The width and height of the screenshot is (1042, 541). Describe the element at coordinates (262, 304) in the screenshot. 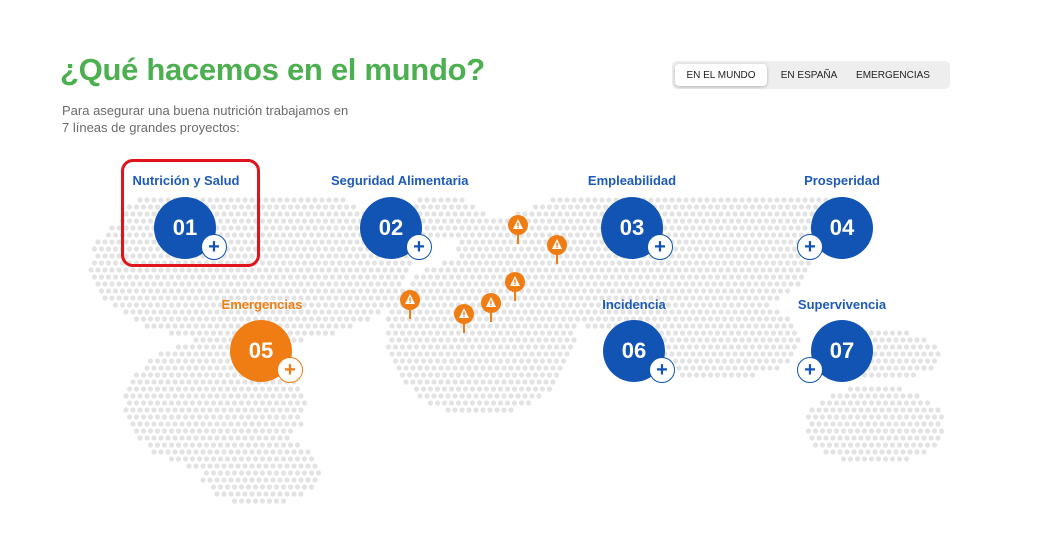

I see `line-label: Emergencias` at that location.